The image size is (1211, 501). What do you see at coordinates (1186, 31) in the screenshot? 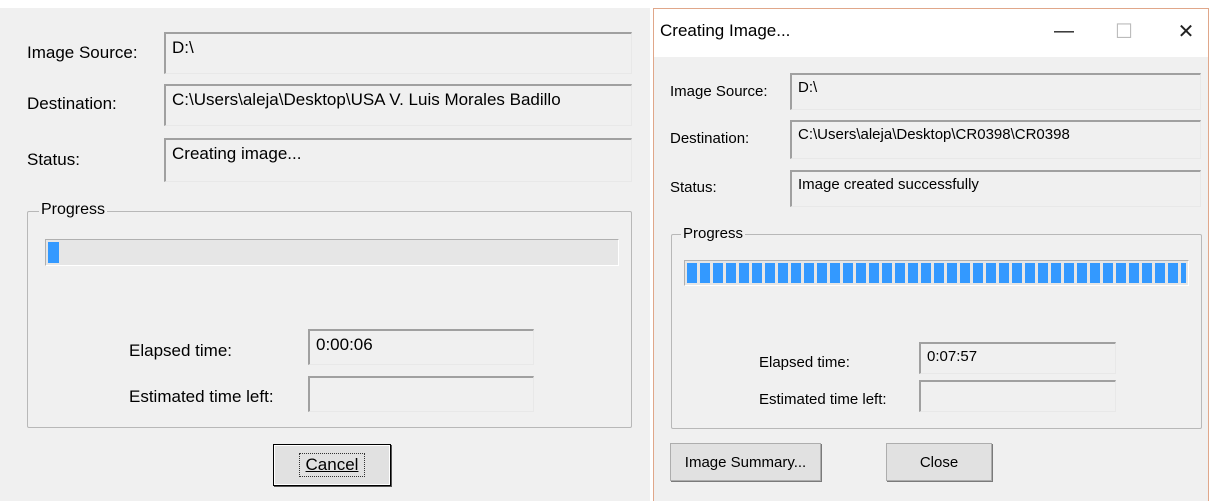
I see `close-icon: ✕` at bounding box center [1186, 31].